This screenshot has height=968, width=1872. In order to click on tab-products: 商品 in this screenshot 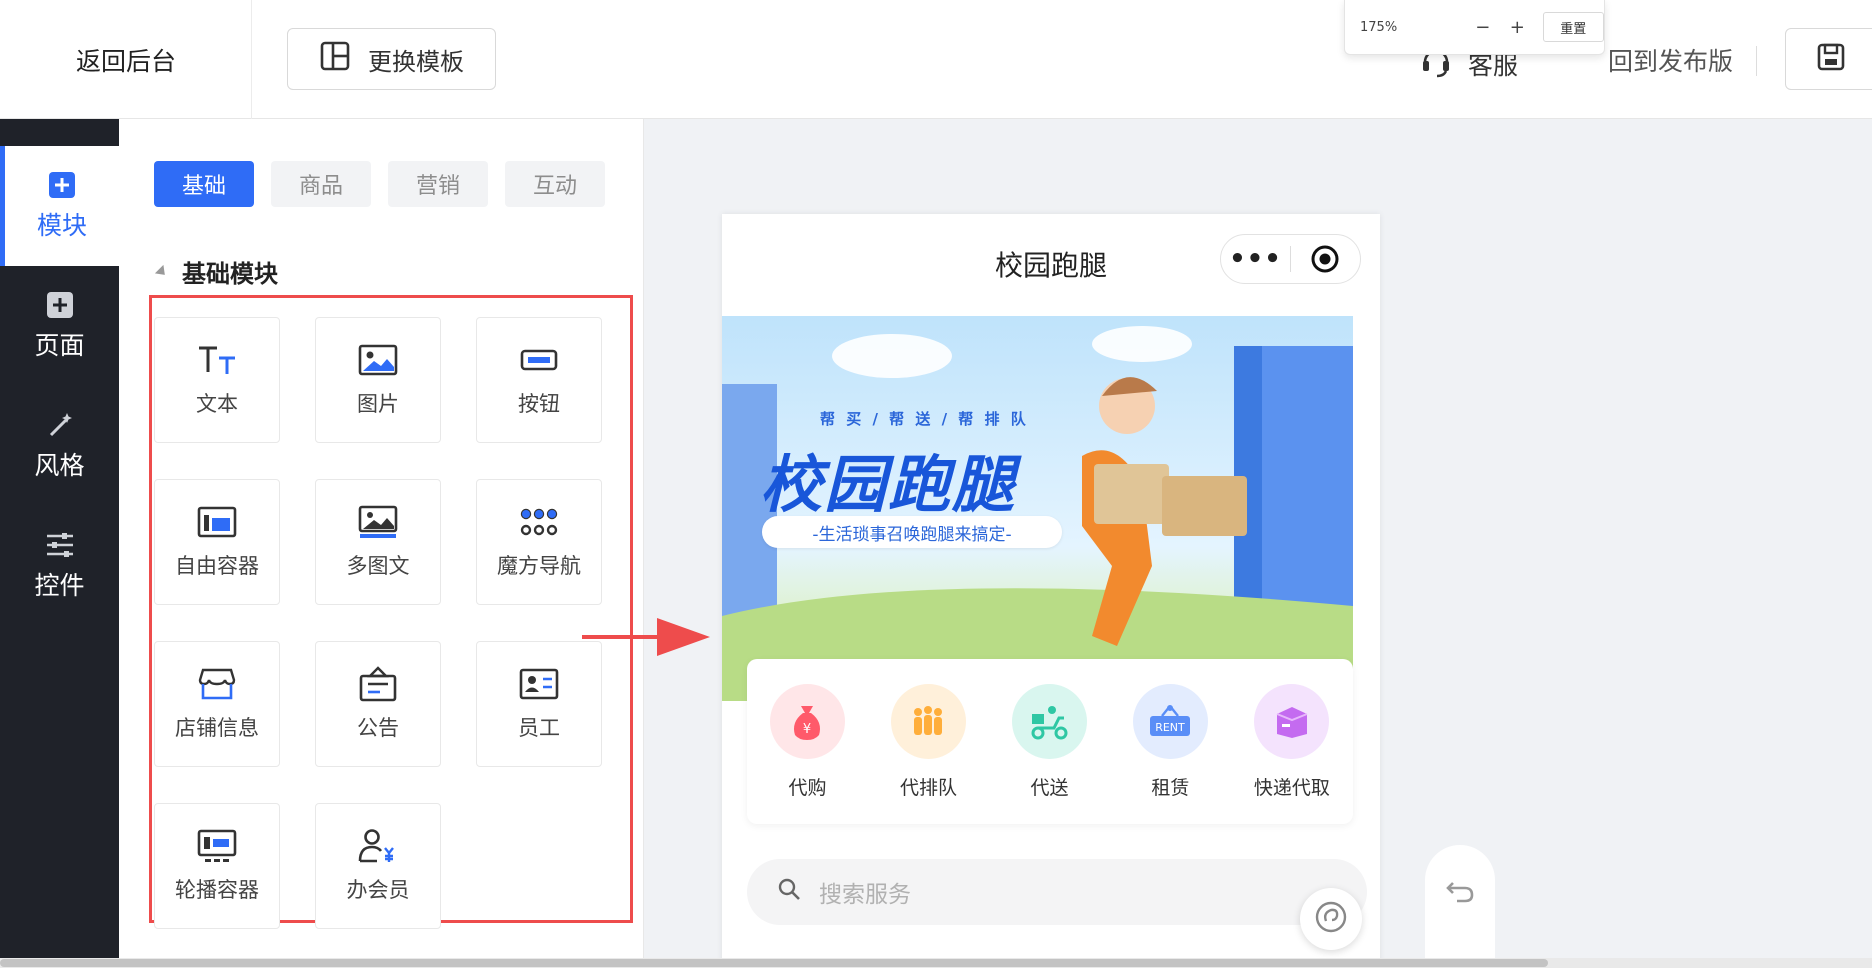, I will do `click(321, 184)`.